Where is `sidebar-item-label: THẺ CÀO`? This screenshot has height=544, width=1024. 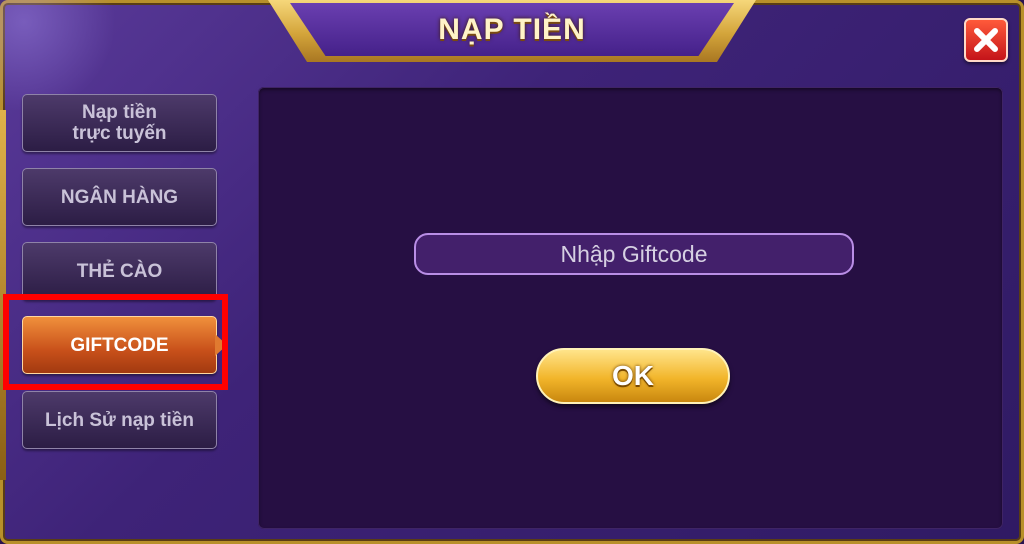 sidebar-item-label: THẺ CÀO is located at coordinates (119, 271).